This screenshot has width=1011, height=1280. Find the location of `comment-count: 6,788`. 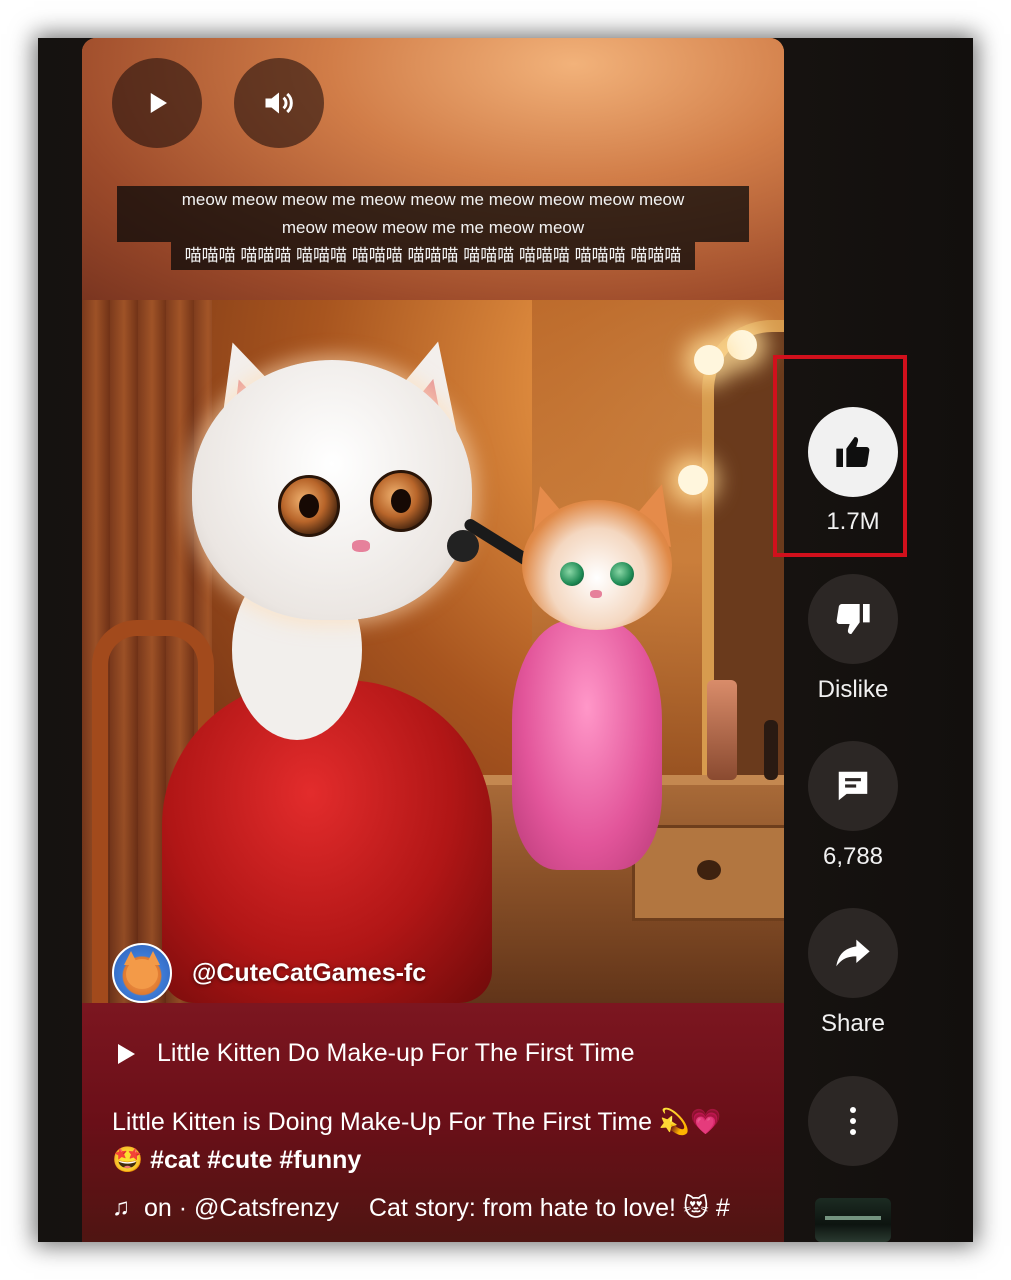

comment-count: 6,788 is located at coordinates (853, 856).